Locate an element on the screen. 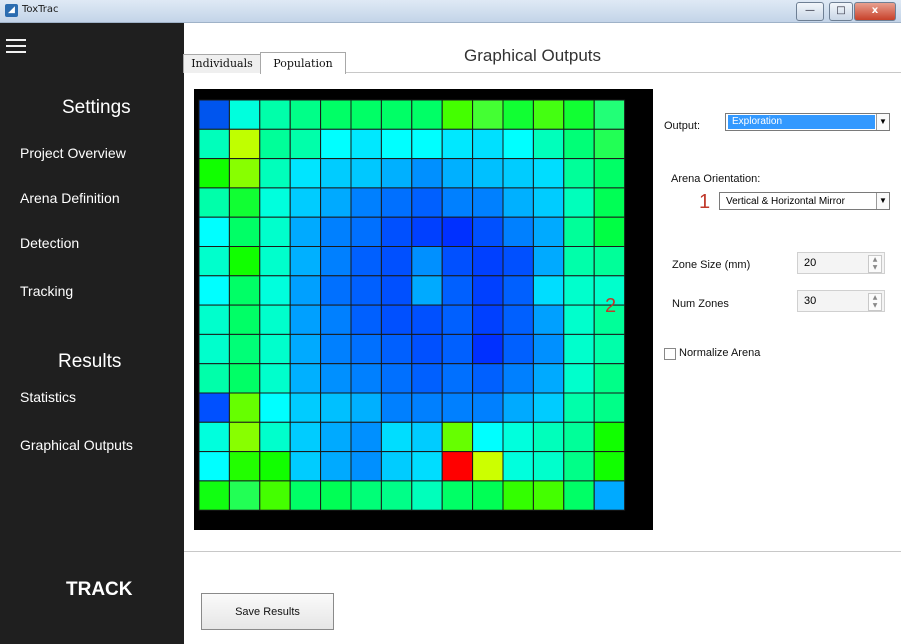 The image size is (901, 644). zone-size-spinbox: 20 ▲ ▼ is located at coordinates (841, 263).